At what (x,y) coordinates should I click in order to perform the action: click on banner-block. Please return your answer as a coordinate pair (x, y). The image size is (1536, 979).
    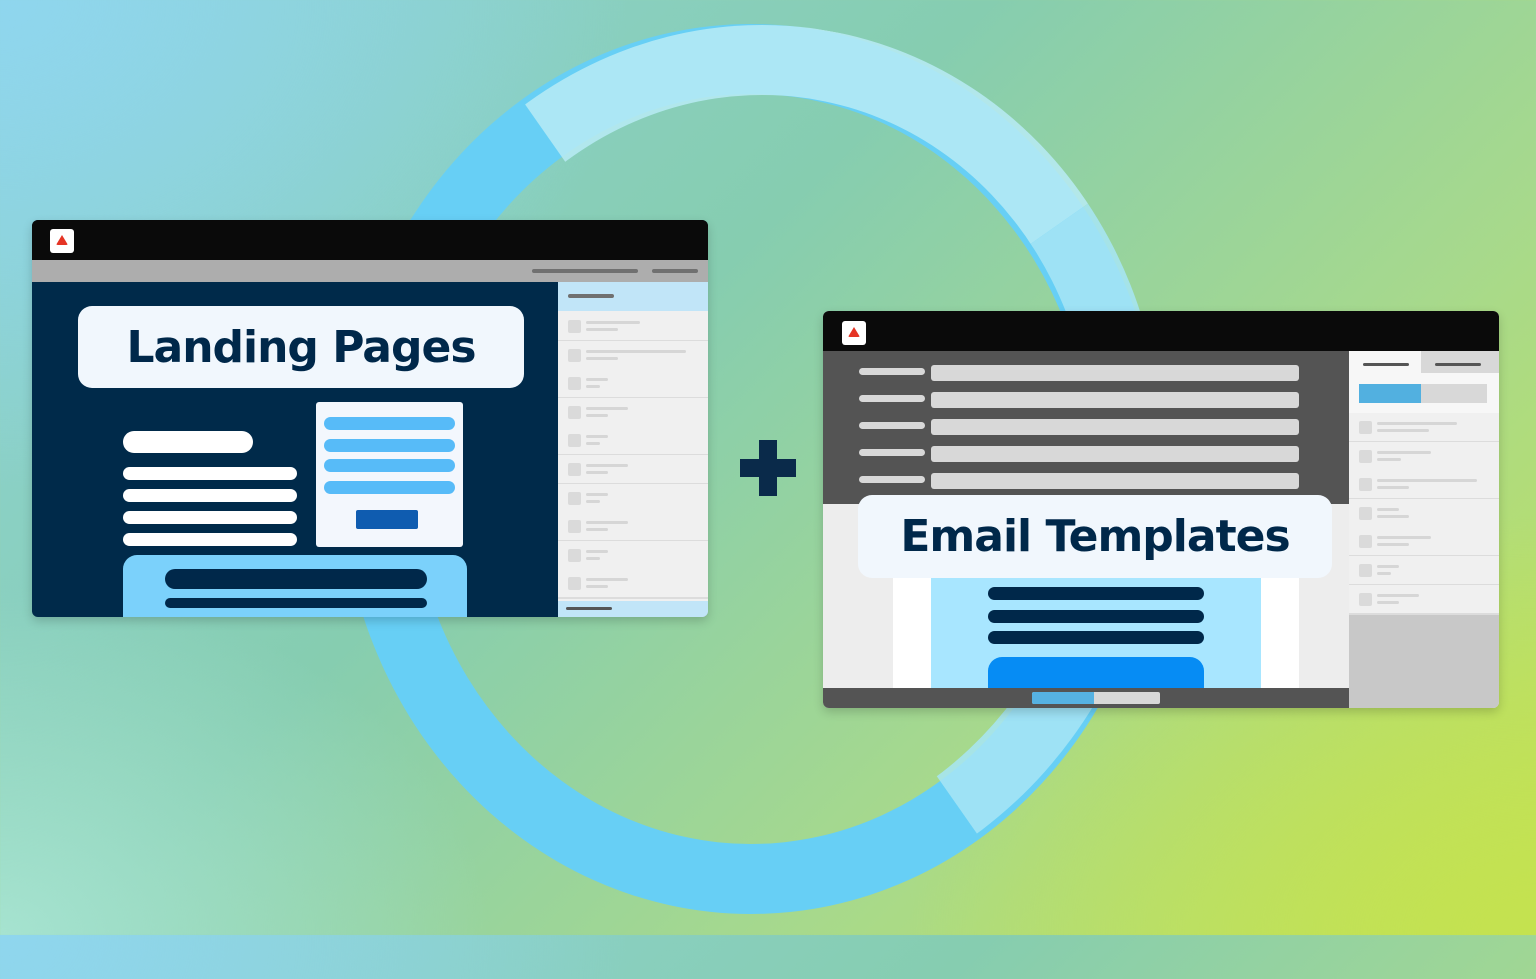
    Looking at the image, I should click on (295, 586).